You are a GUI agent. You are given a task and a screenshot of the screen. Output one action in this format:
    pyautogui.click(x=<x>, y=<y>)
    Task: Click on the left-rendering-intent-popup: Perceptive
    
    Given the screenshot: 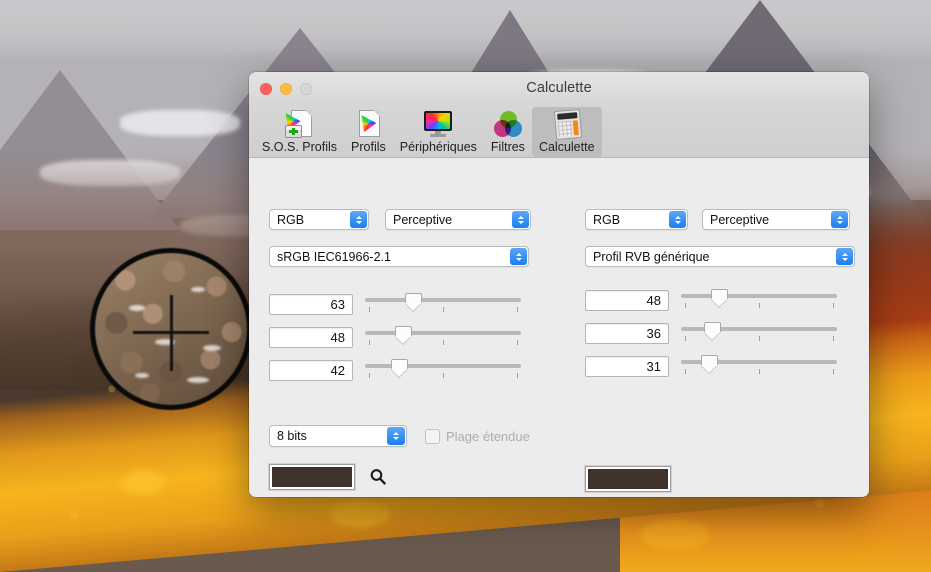 What is the action you would take?
    pyautogui.click(x=458, y=219)
    